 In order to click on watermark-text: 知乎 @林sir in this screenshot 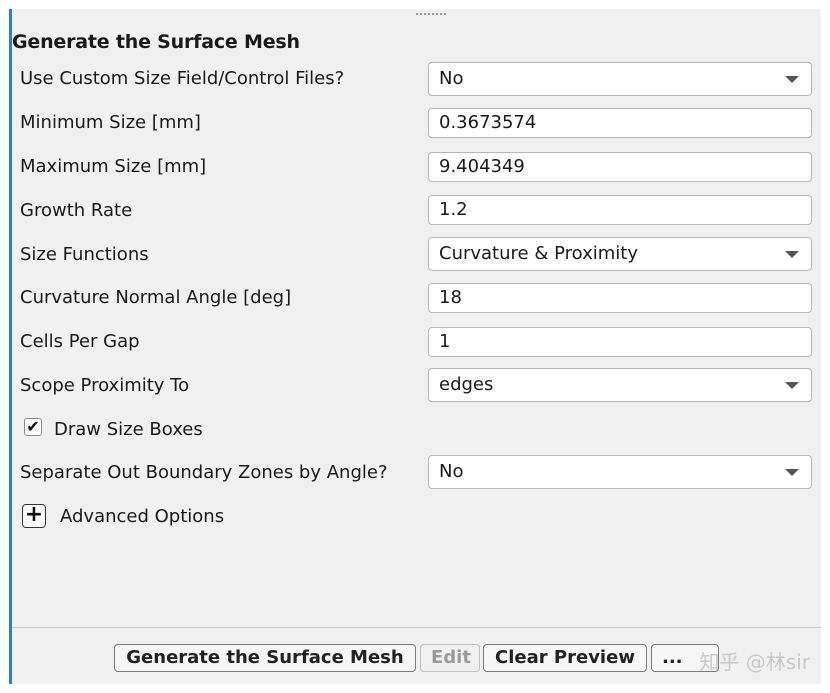, I will do `click(754, 662)`.